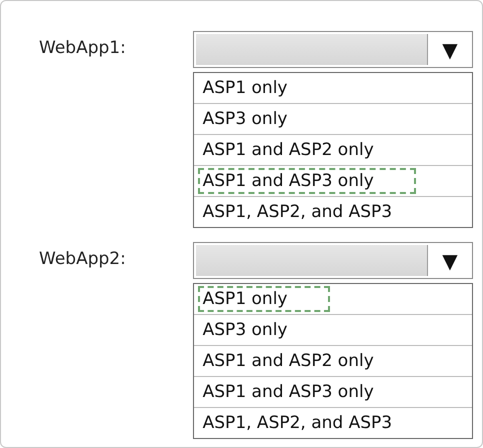 Image resolution: width=483 pixels, height=448 pixels. What do you see at coordinates (83, 259) in the screenshot?
I see `field-label: WebApp2:` at bounding box center [83, 259].